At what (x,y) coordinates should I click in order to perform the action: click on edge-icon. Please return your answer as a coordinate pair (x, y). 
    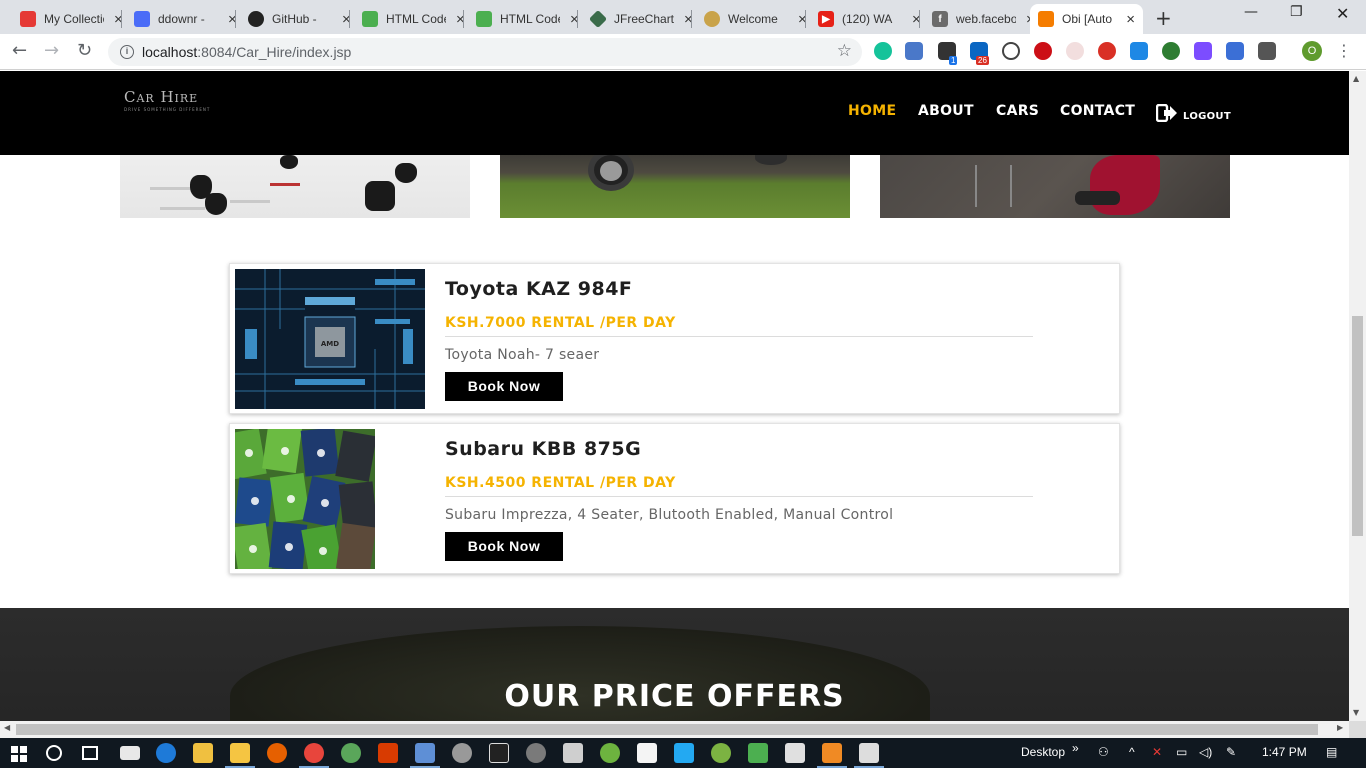
    Looking at the image, I should click on (166, 753).